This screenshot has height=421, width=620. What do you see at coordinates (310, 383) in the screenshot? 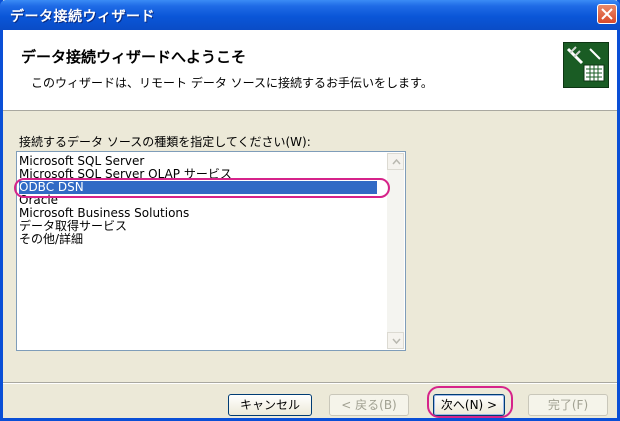
I see `footer-divider-highlight` at bounding box center [310, 383].